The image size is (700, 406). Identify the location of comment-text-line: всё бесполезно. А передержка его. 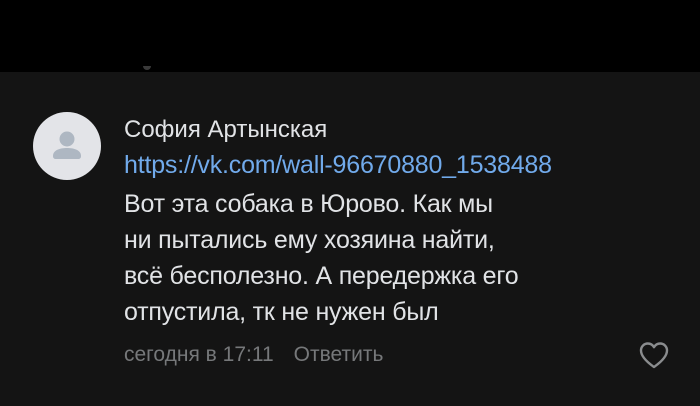
(321, 276).